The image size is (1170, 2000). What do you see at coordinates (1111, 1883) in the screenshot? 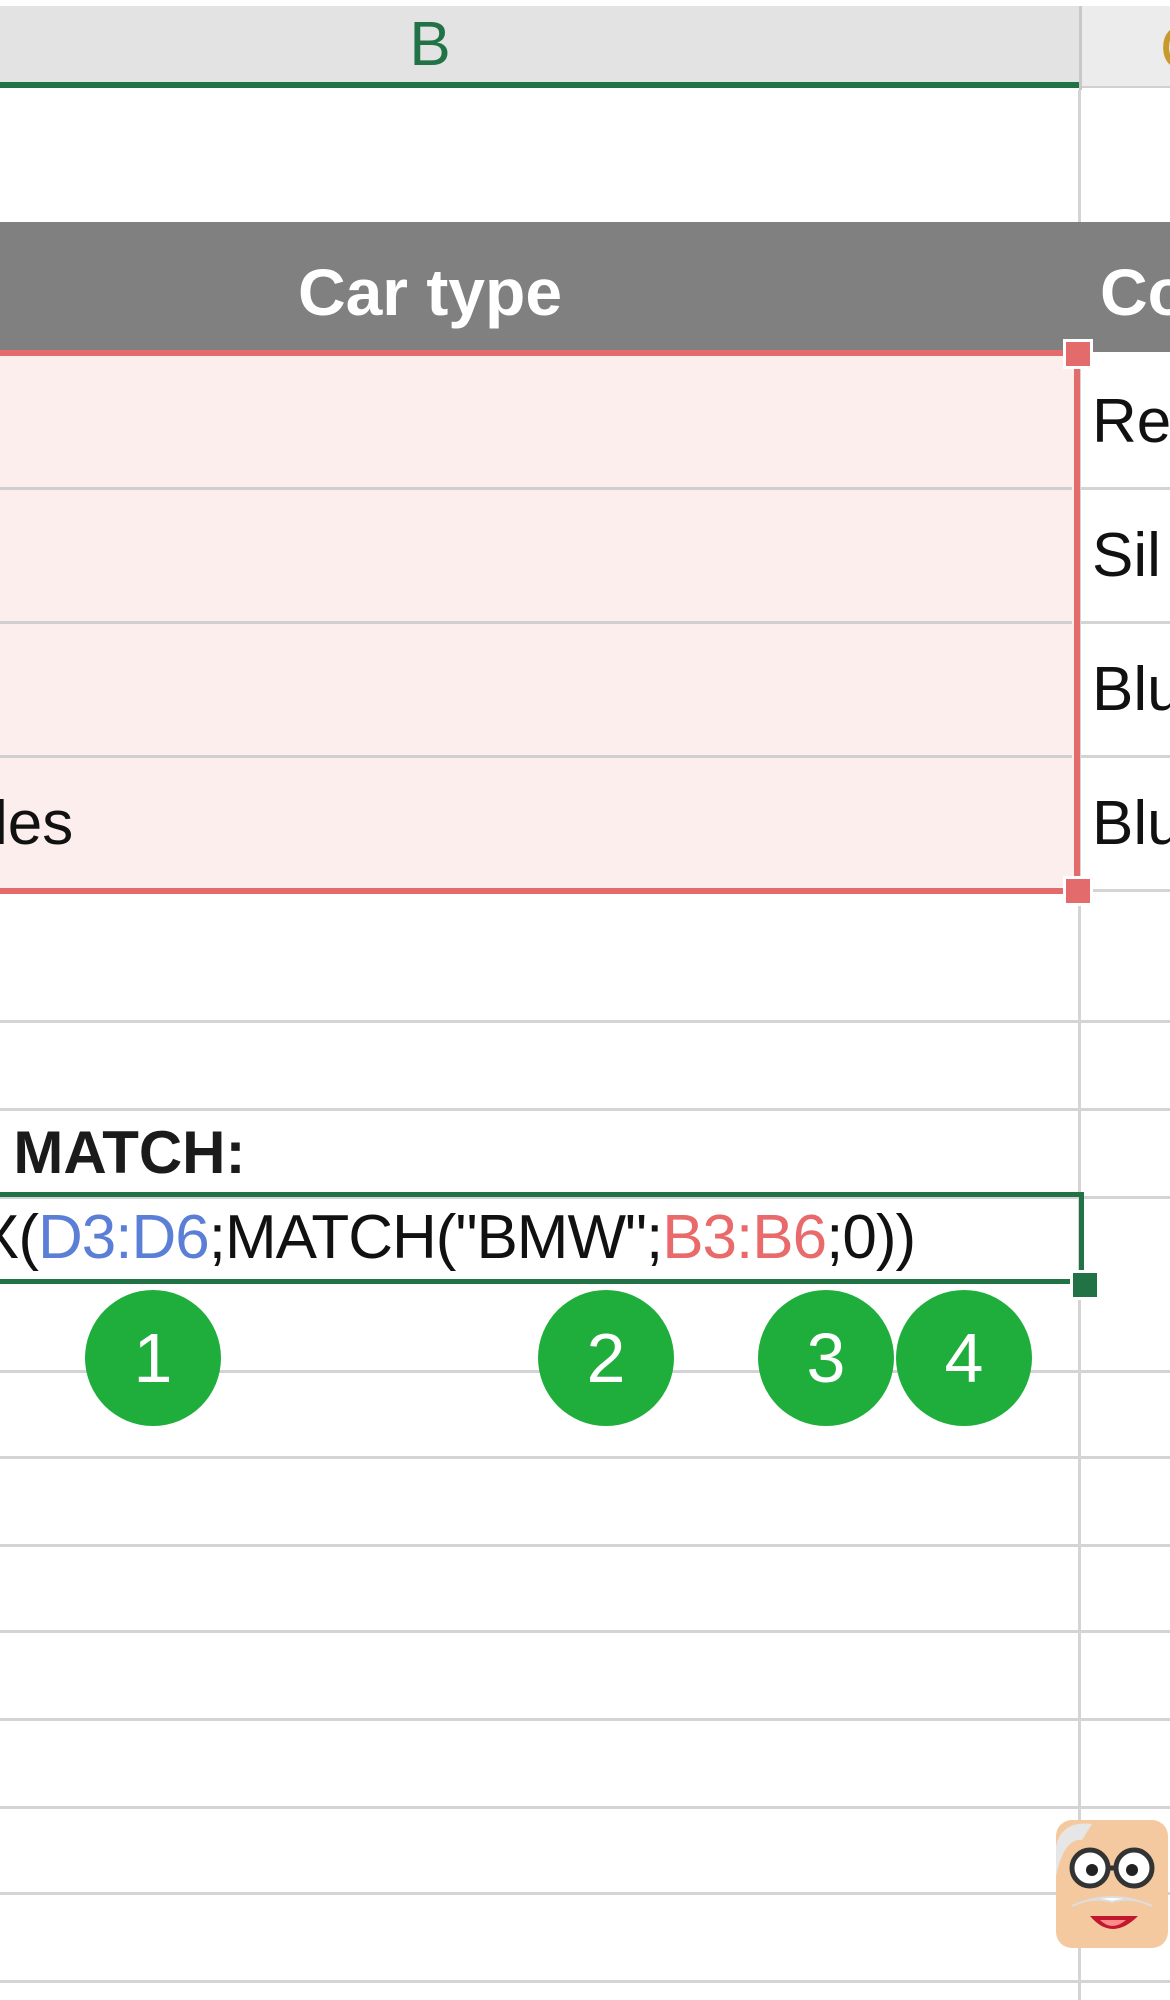
I see `professor-avatar-icon` at bounding box center [1111, 1883].